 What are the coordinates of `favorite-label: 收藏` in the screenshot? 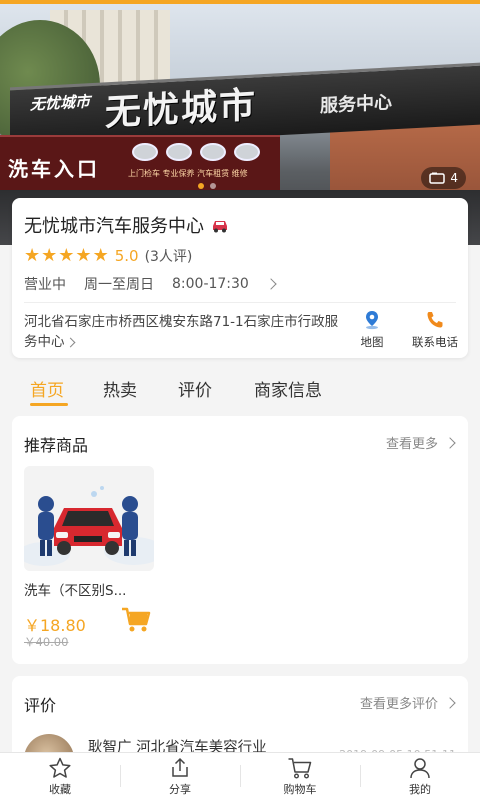 It's located at (60, 789).